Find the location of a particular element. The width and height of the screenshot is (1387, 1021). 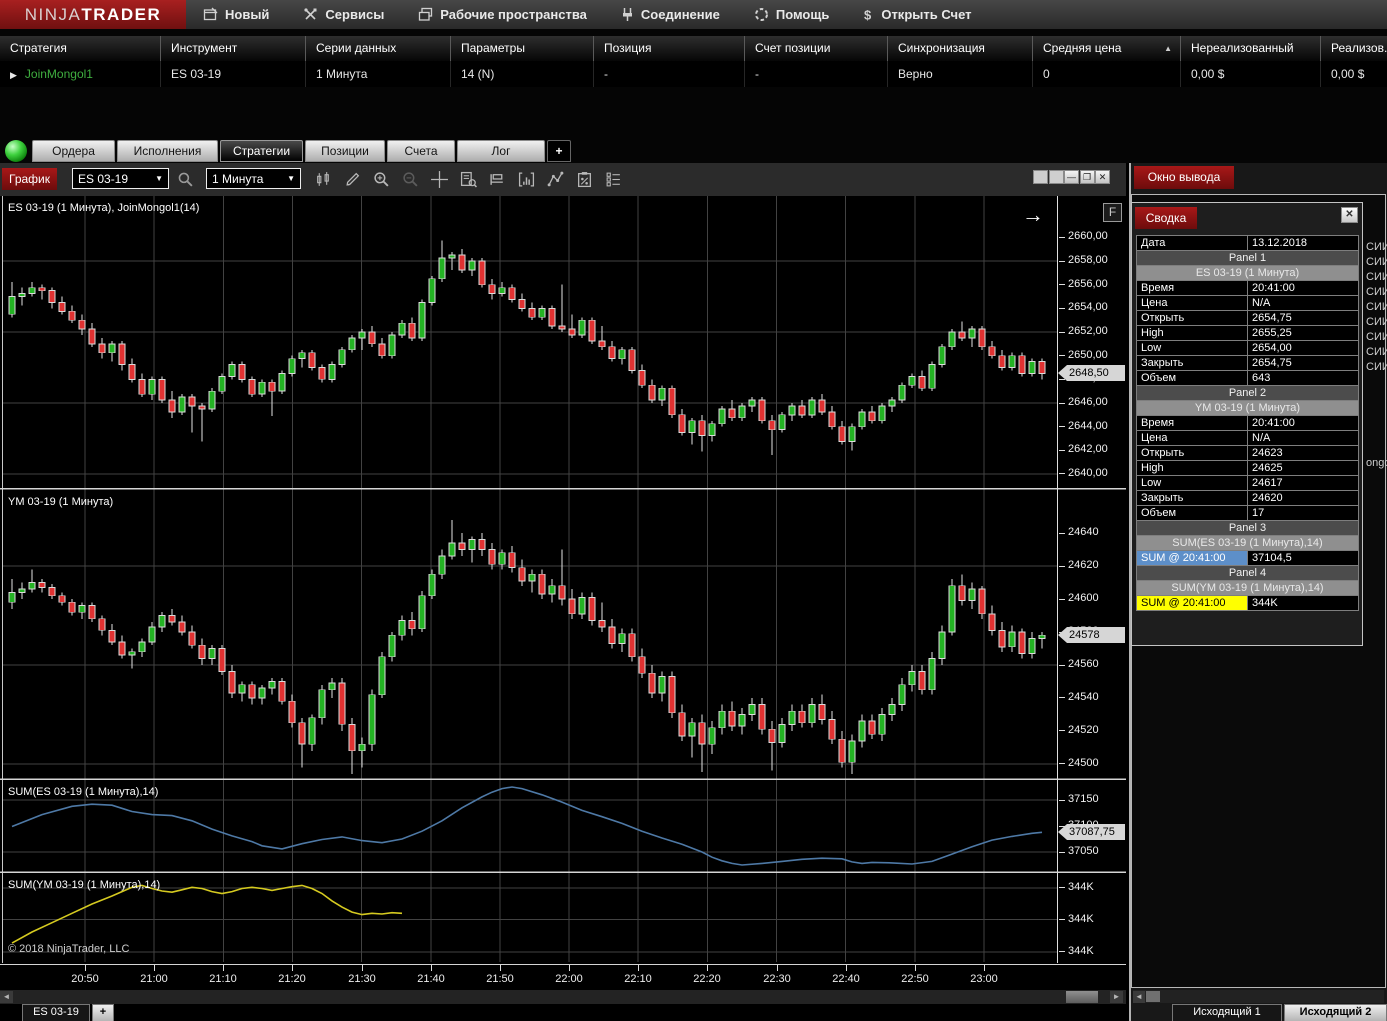

add-tab-button: + is located at coordinates (559, 151).